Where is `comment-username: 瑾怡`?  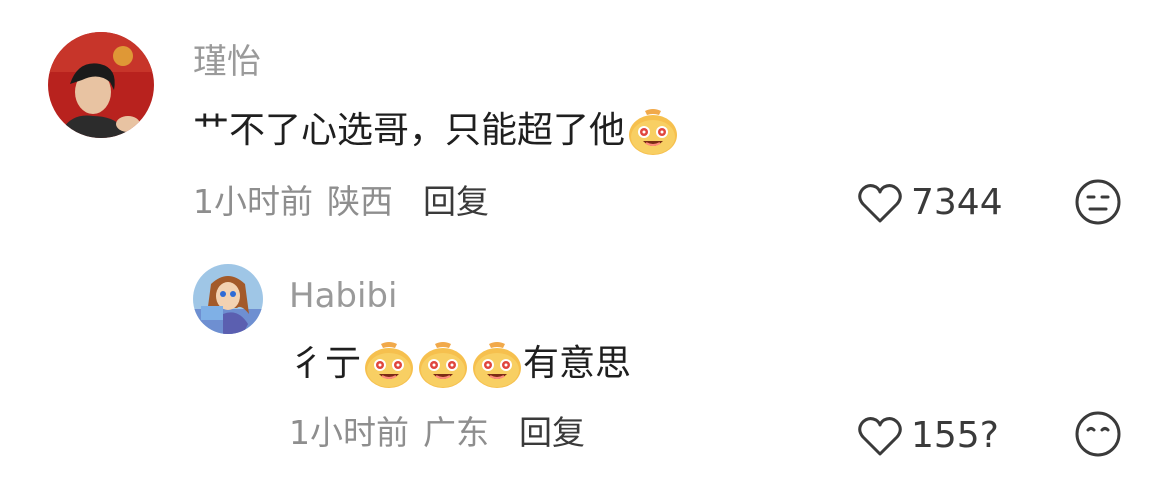
comment-username: 瑾怡 is located at coordinates (227, 62).